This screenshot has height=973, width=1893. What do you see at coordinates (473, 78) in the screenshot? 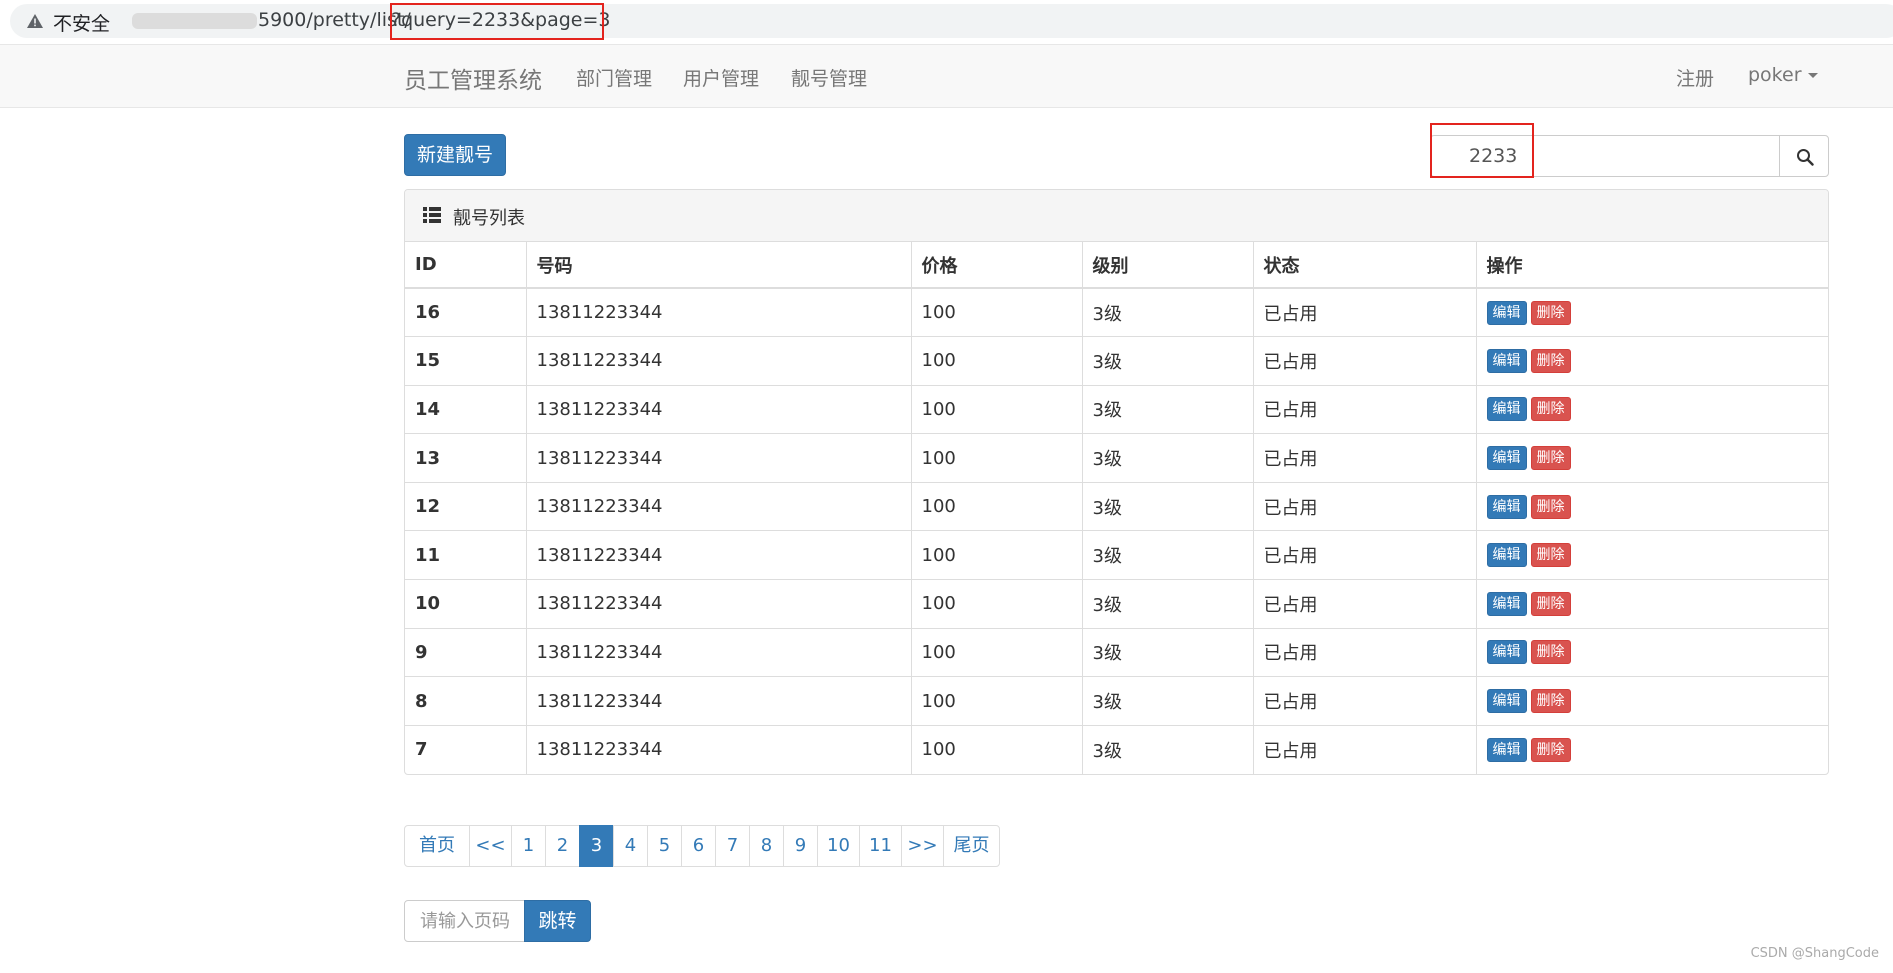
I see `brand-title: 员工管理系统` at bounding box center [473, 78].